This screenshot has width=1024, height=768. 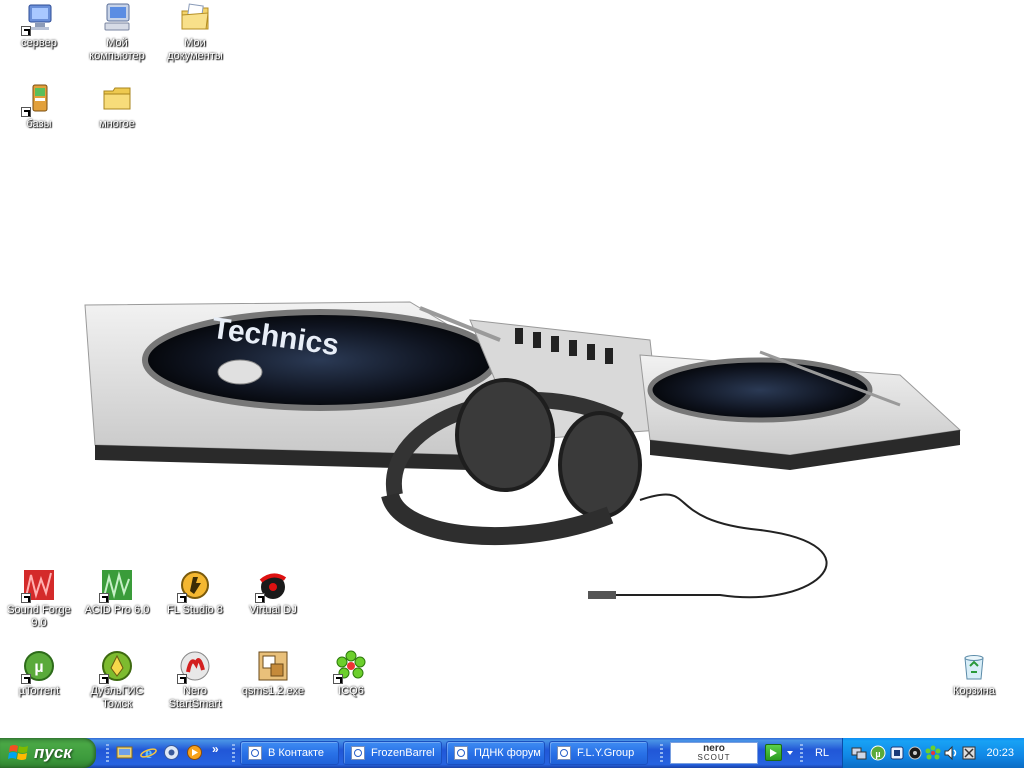 What do you see at coordinates (117, 32) in the screenshot?
I see `desktop-icon-my-computer: Мой компьютер` at bounding box center [117, 32].